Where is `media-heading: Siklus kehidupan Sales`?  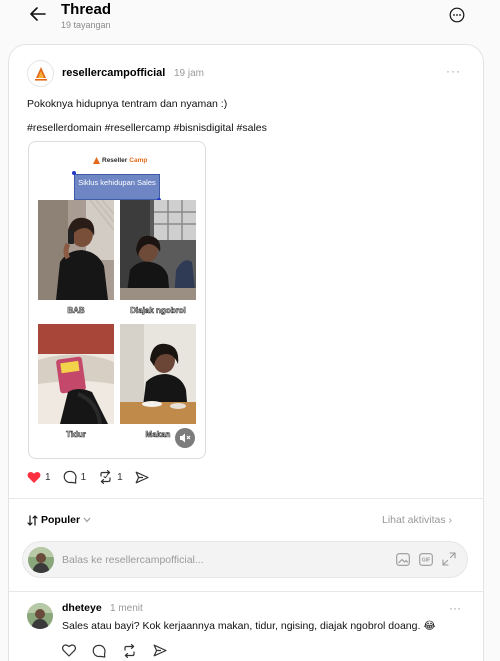
media-heading: Siklus kehidupan Sales is located at coordinates (117, 187).